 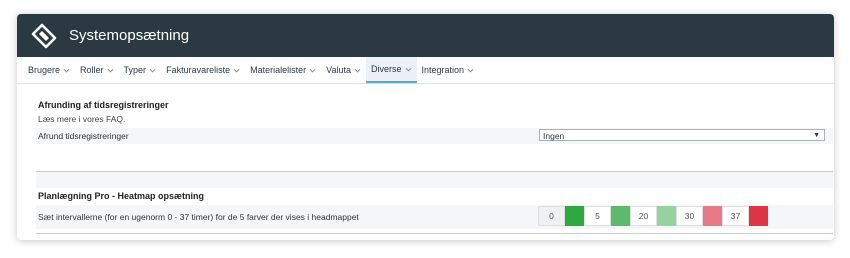 I want to click on nav-item-typer: Typer, so click(x=140, y=70).